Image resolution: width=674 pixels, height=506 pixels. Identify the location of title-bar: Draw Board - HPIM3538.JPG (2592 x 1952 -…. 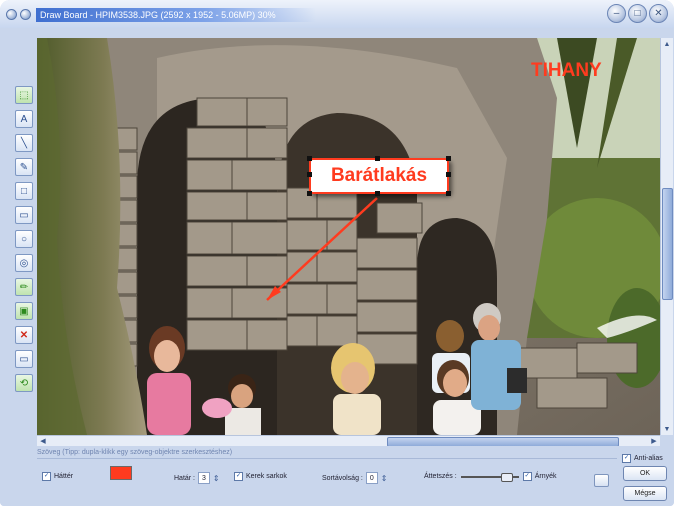
(337, 14).